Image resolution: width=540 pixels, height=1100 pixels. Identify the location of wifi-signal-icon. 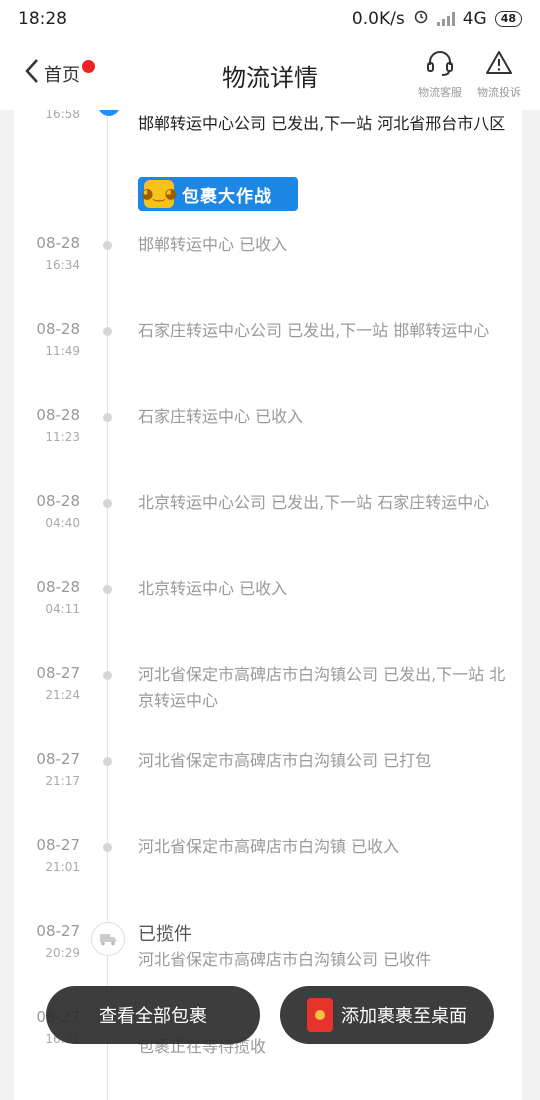
(445, 18).